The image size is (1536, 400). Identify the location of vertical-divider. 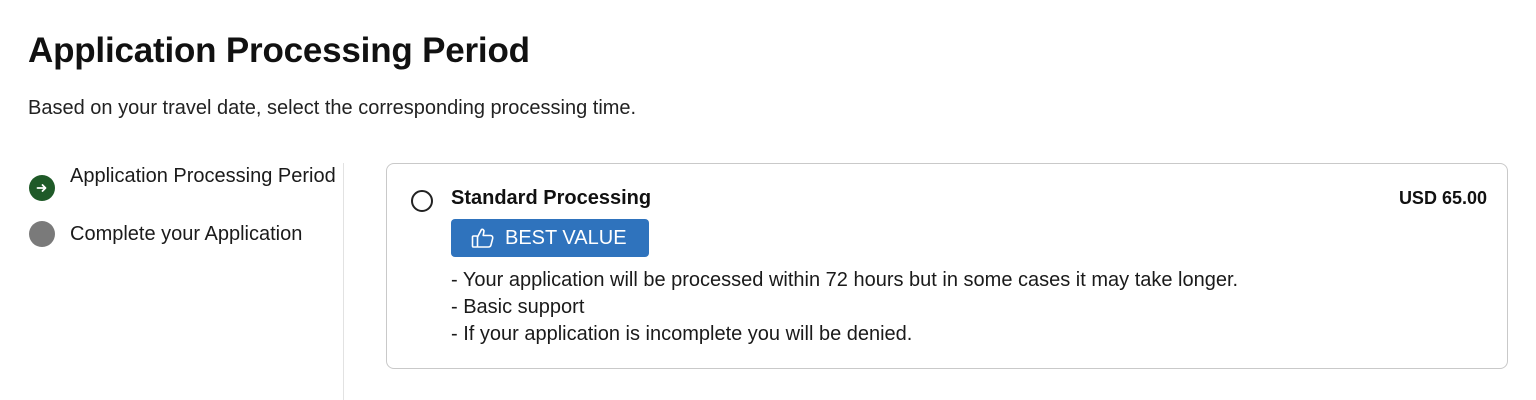
(343, 281).